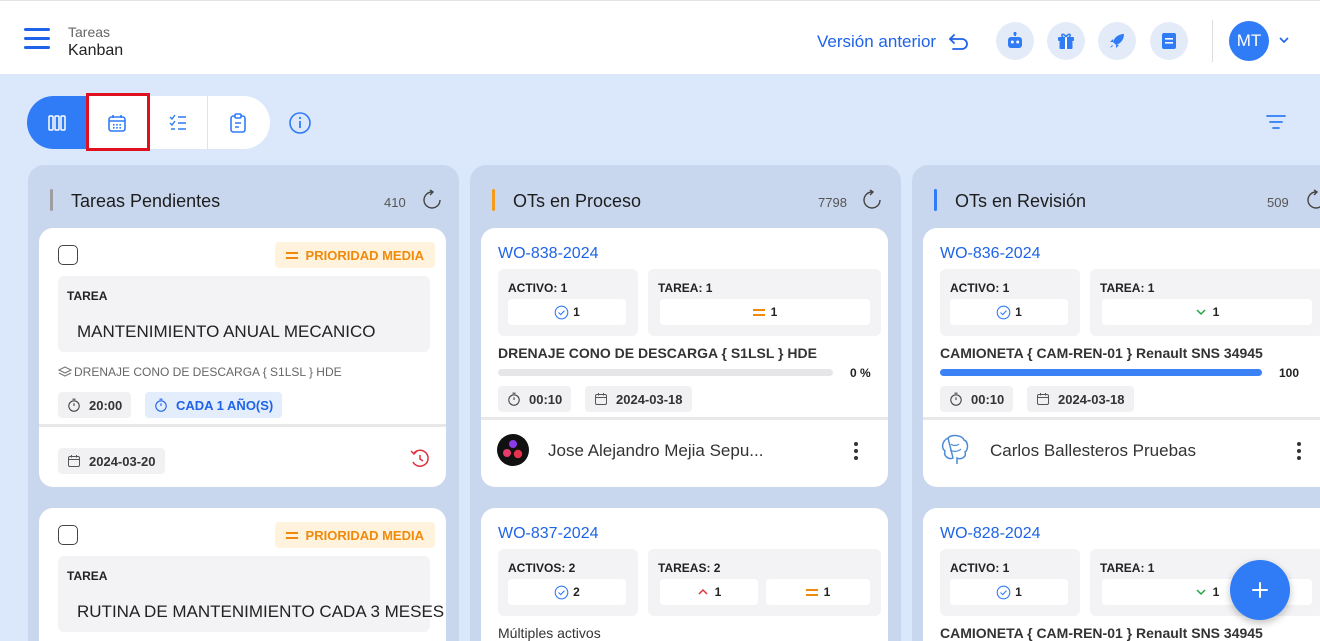  I want to click on menu-icon, so click(37, 39).